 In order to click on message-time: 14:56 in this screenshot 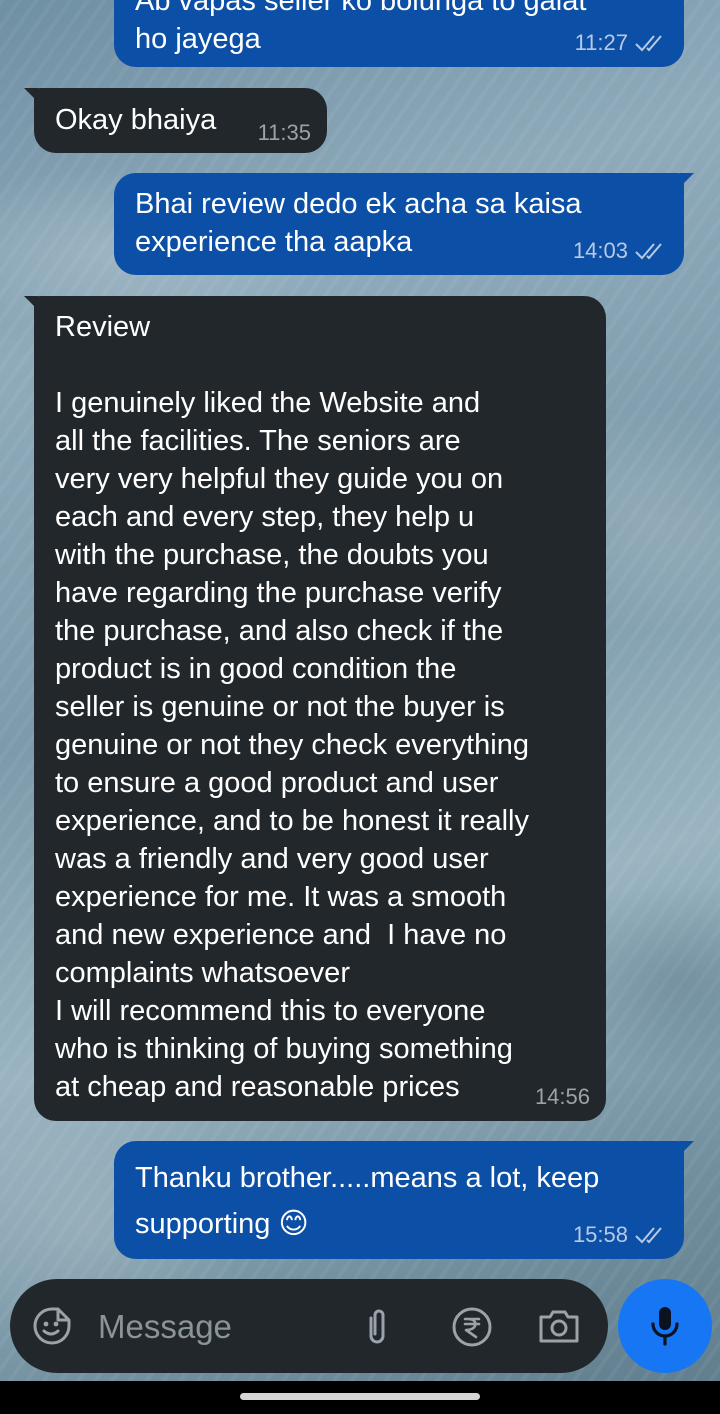, I will do `click(562, 1096)`.